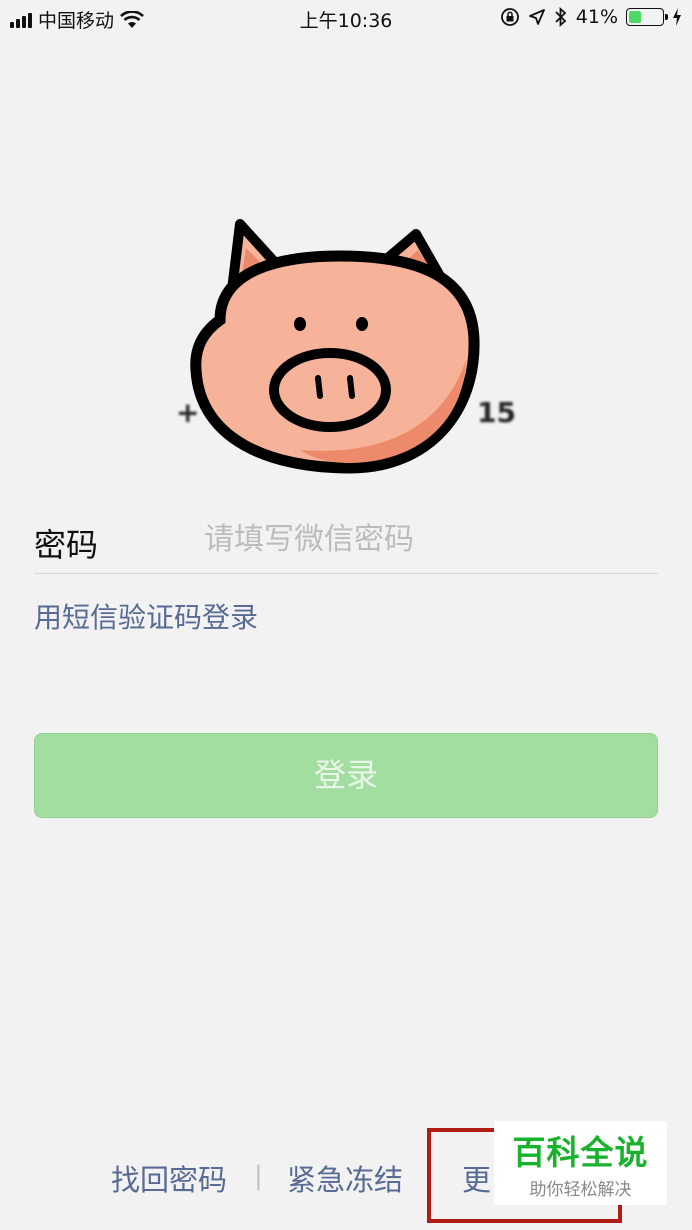 This screenshot has height=1230, width=692. Describe the element at coordinates (647, 17) in the screenshot. I see `battery-icon` at that location.